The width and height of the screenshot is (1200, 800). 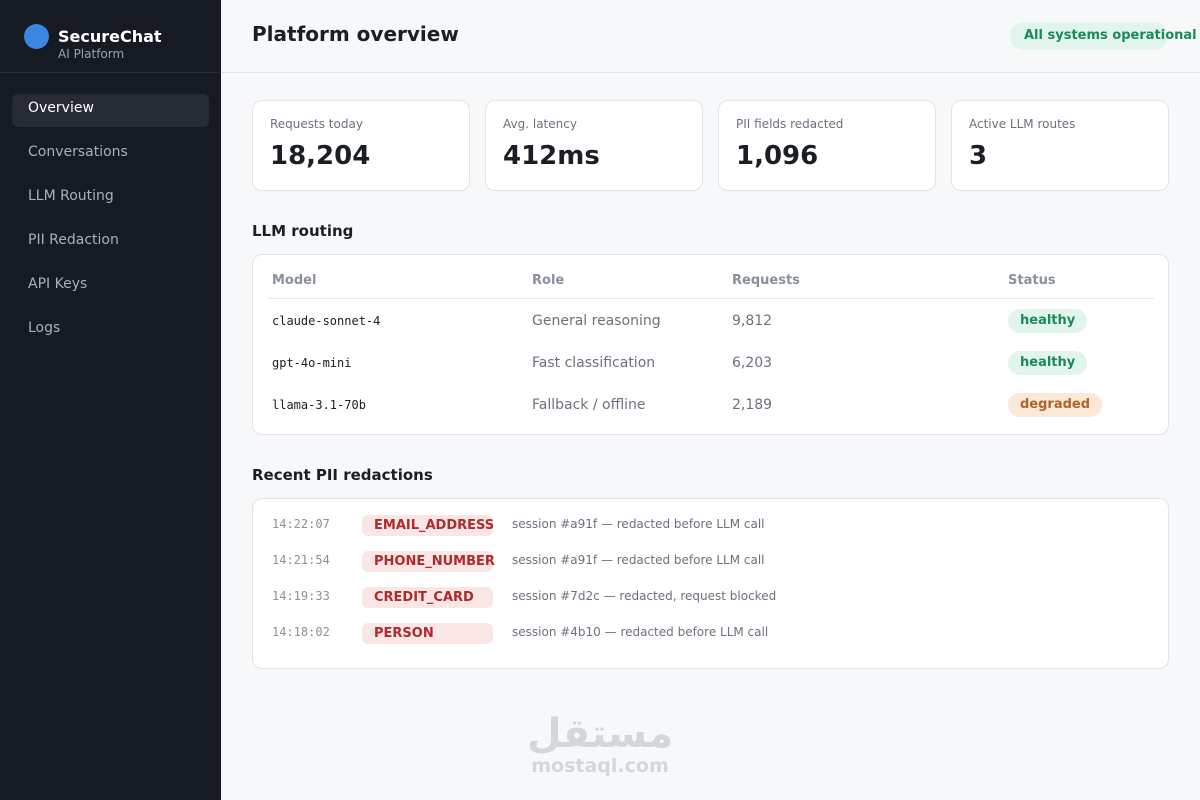 What do you see at coordinates (110, 154) in the screenshot?
I see `sidebar-item-conversations: Conversations` at bounding box center [110, 154].